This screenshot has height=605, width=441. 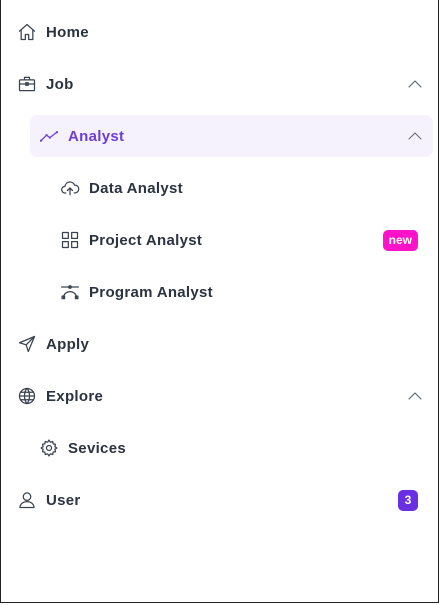 What do you see at coordinates (27, 84) in the screenshot?
I see `briefcase-icon` at bounding box center [27, 84].